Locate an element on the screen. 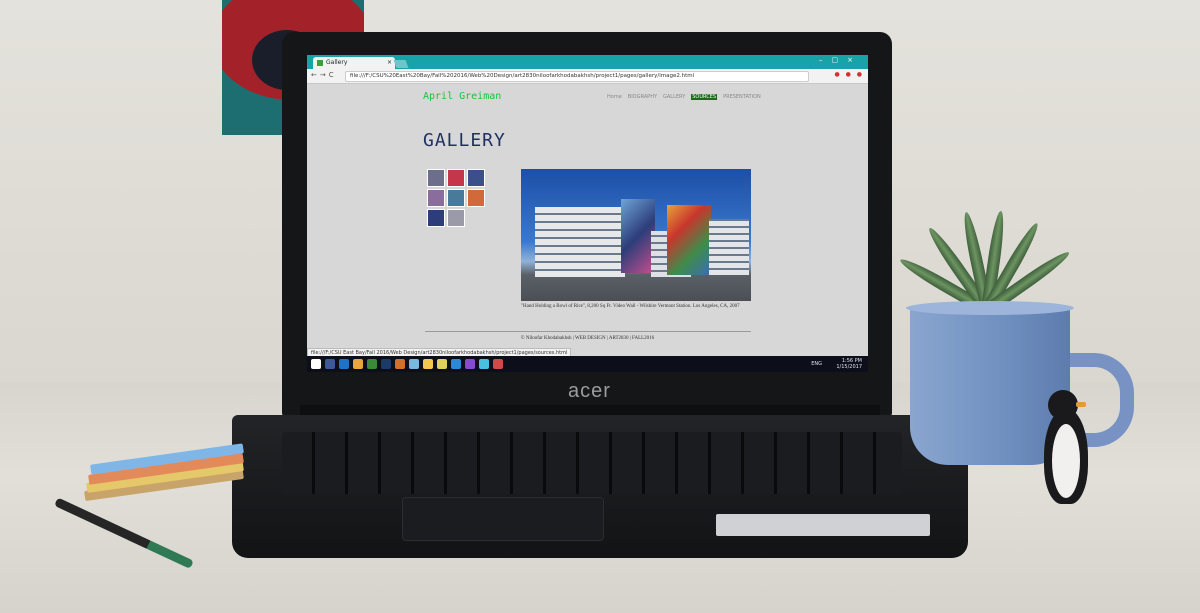 The width and height of the screenshot is (1200, 613). penguin-head is located at coordinates (1063, 405).